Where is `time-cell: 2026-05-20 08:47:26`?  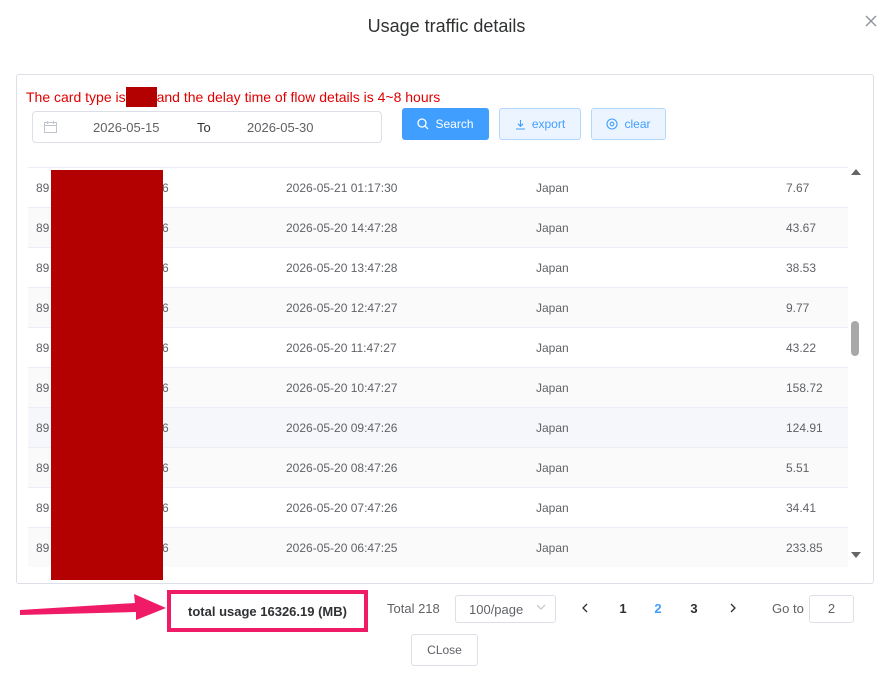
time-cell: 2026-05-20 08:47:26 is located at coordinates (342, 468).